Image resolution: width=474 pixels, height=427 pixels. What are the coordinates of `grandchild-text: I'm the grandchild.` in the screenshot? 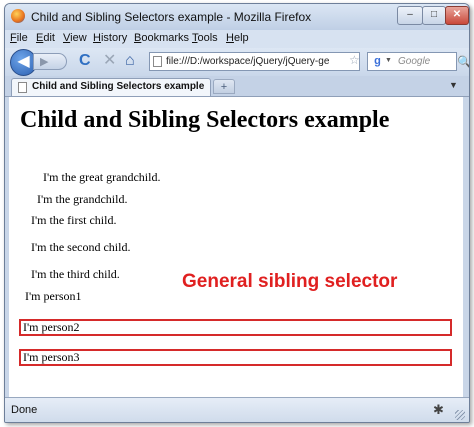 It's located at (82, 199).